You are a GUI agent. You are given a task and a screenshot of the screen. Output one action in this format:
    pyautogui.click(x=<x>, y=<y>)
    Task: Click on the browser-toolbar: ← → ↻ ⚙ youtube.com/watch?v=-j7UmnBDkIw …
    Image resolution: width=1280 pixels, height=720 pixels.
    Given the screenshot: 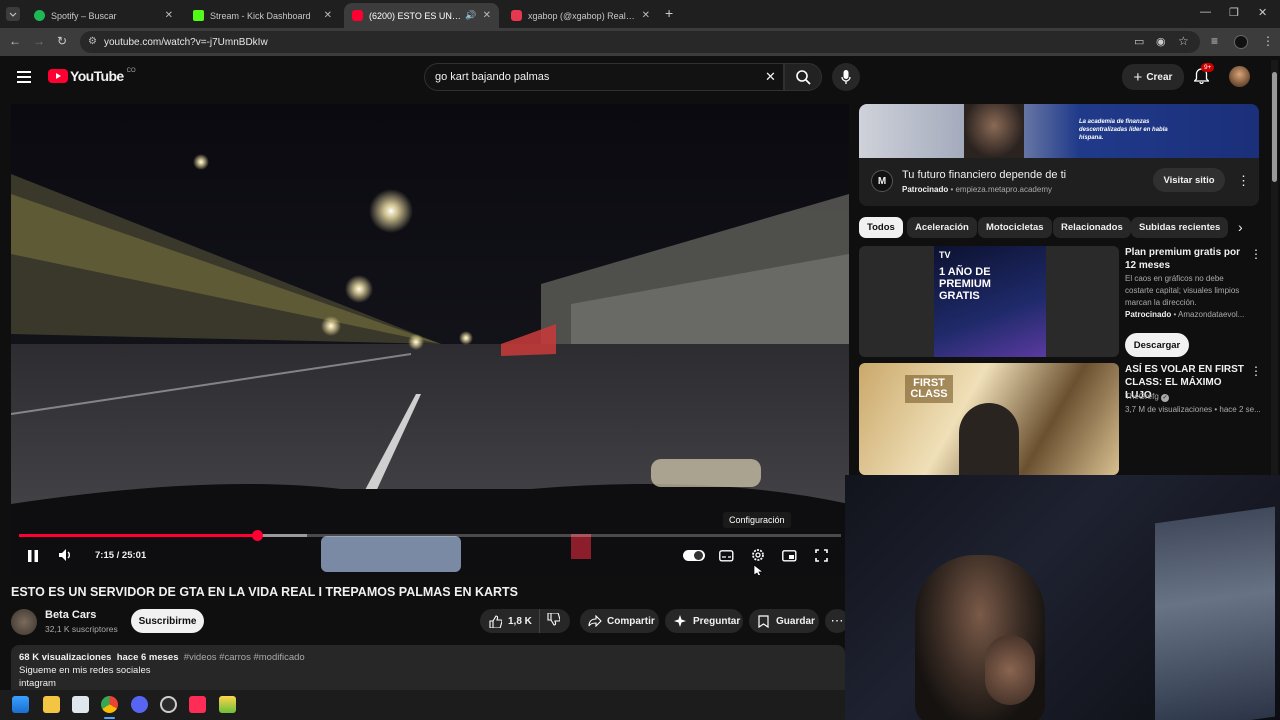 What is the action you would take?
    pyautogui.click(x=640, y=42)
    